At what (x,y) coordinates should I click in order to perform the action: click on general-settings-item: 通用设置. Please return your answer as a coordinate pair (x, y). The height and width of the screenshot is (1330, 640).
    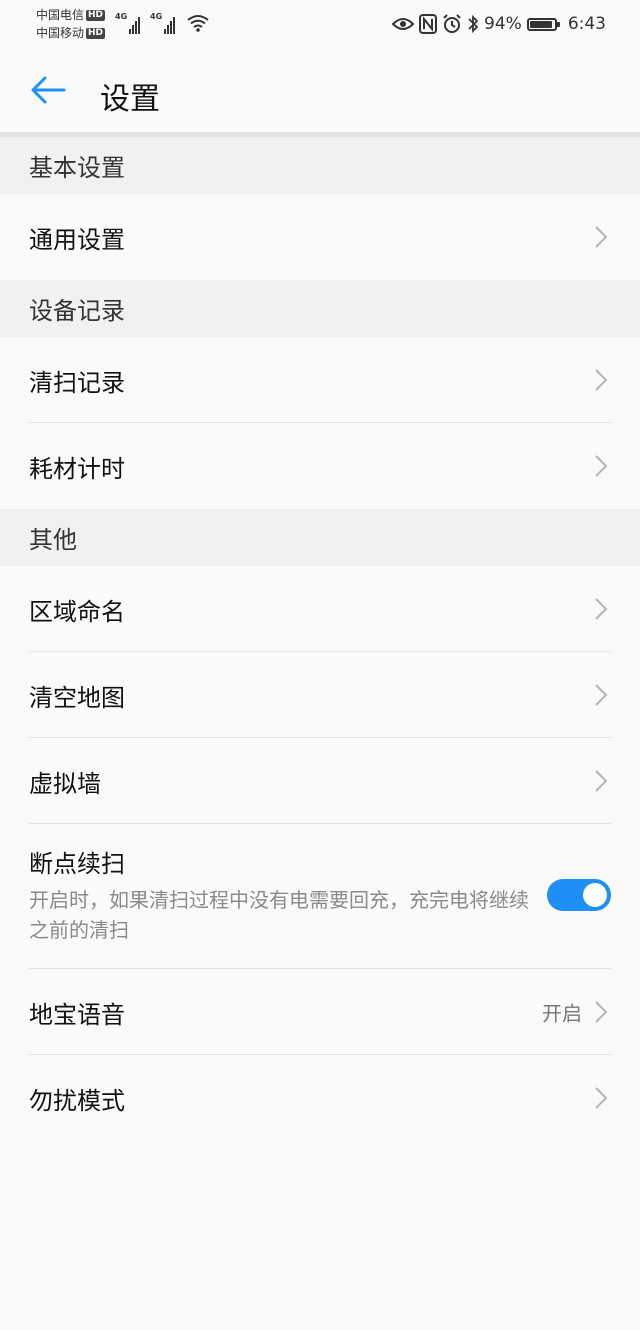
    Looking at the image, I should click on (320, 237).